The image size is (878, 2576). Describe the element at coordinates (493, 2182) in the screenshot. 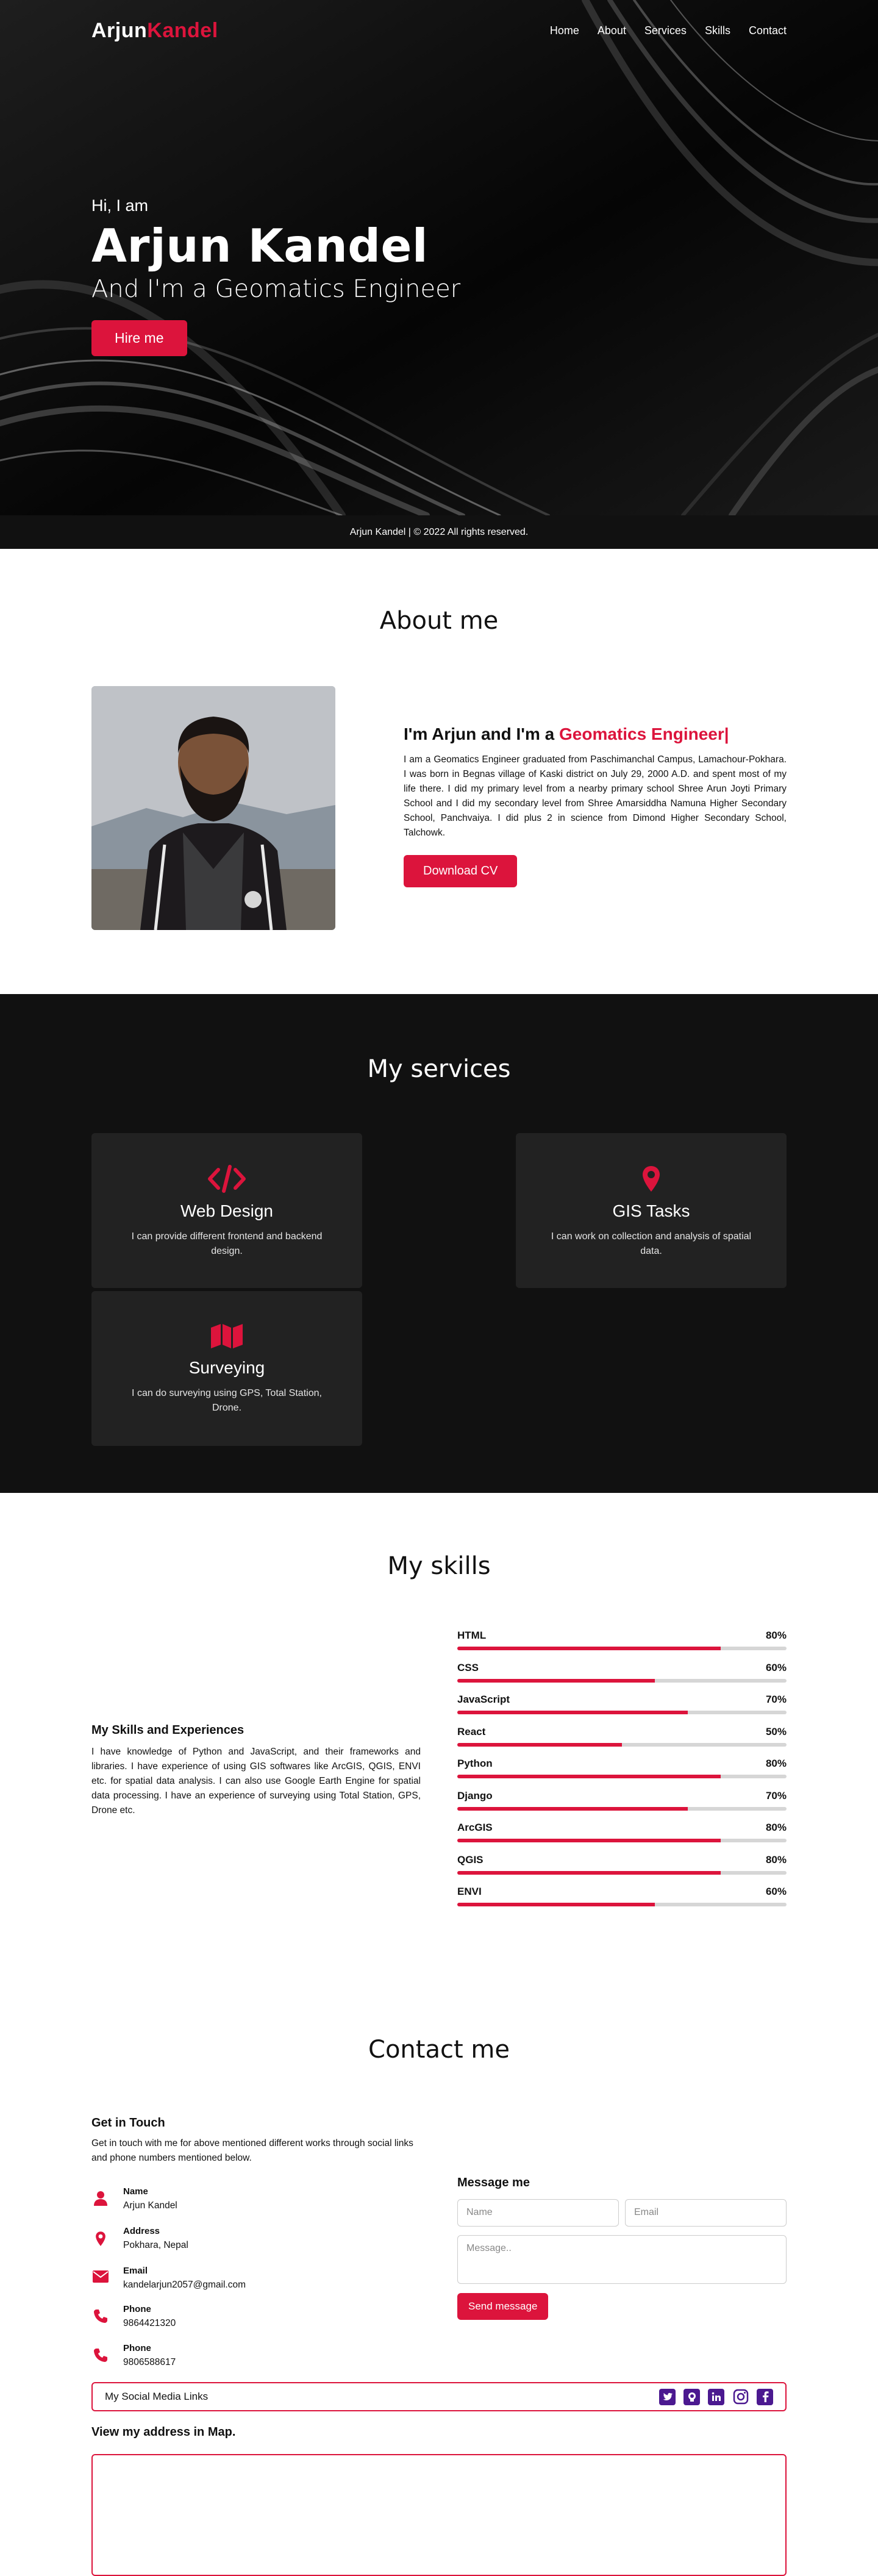

I see `message-form-title: Message me` at that location.